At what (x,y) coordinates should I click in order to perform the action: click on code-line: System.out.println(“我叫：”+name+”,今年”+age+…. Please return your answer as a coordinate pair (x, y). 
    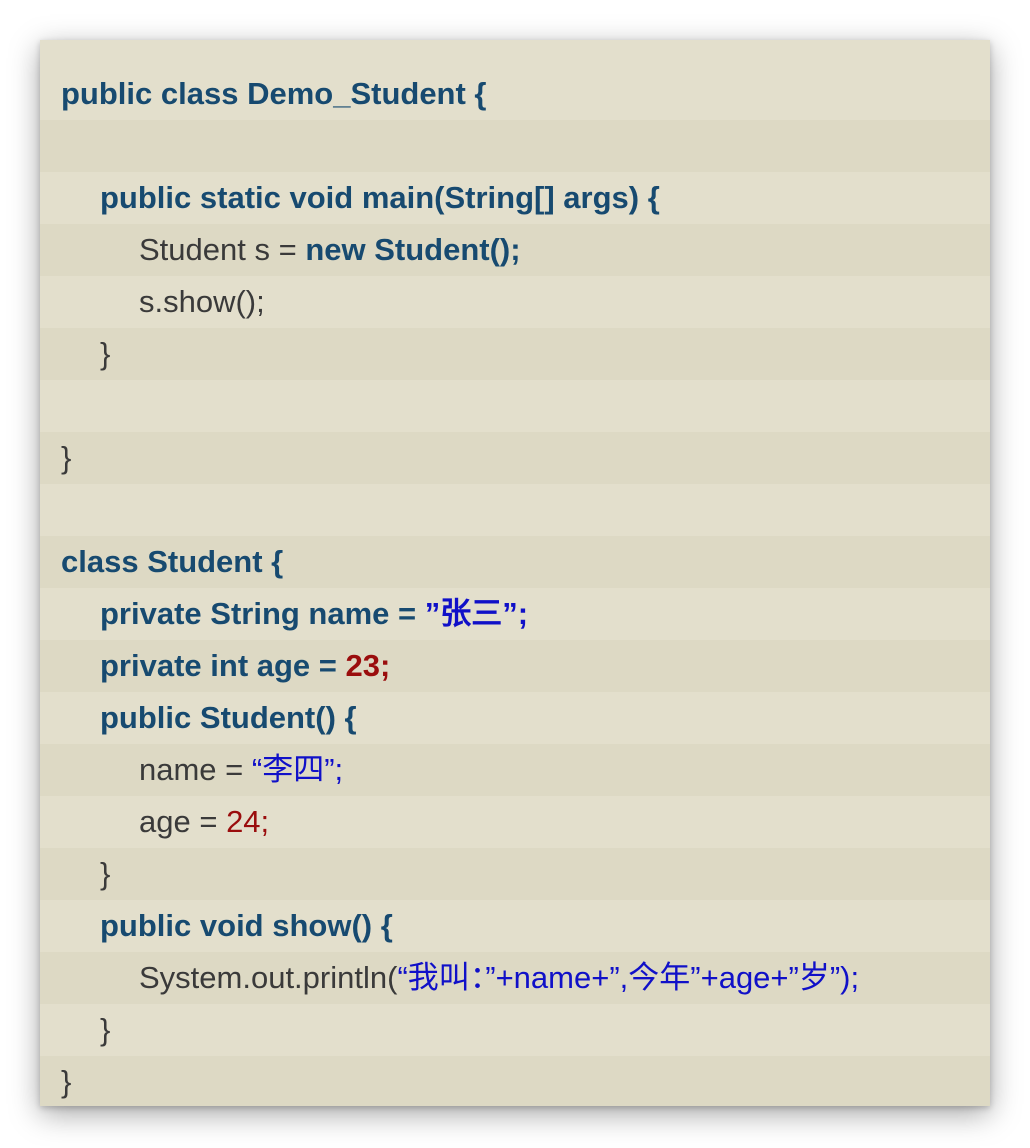
    Looking at the image, I should click on (515, 978).